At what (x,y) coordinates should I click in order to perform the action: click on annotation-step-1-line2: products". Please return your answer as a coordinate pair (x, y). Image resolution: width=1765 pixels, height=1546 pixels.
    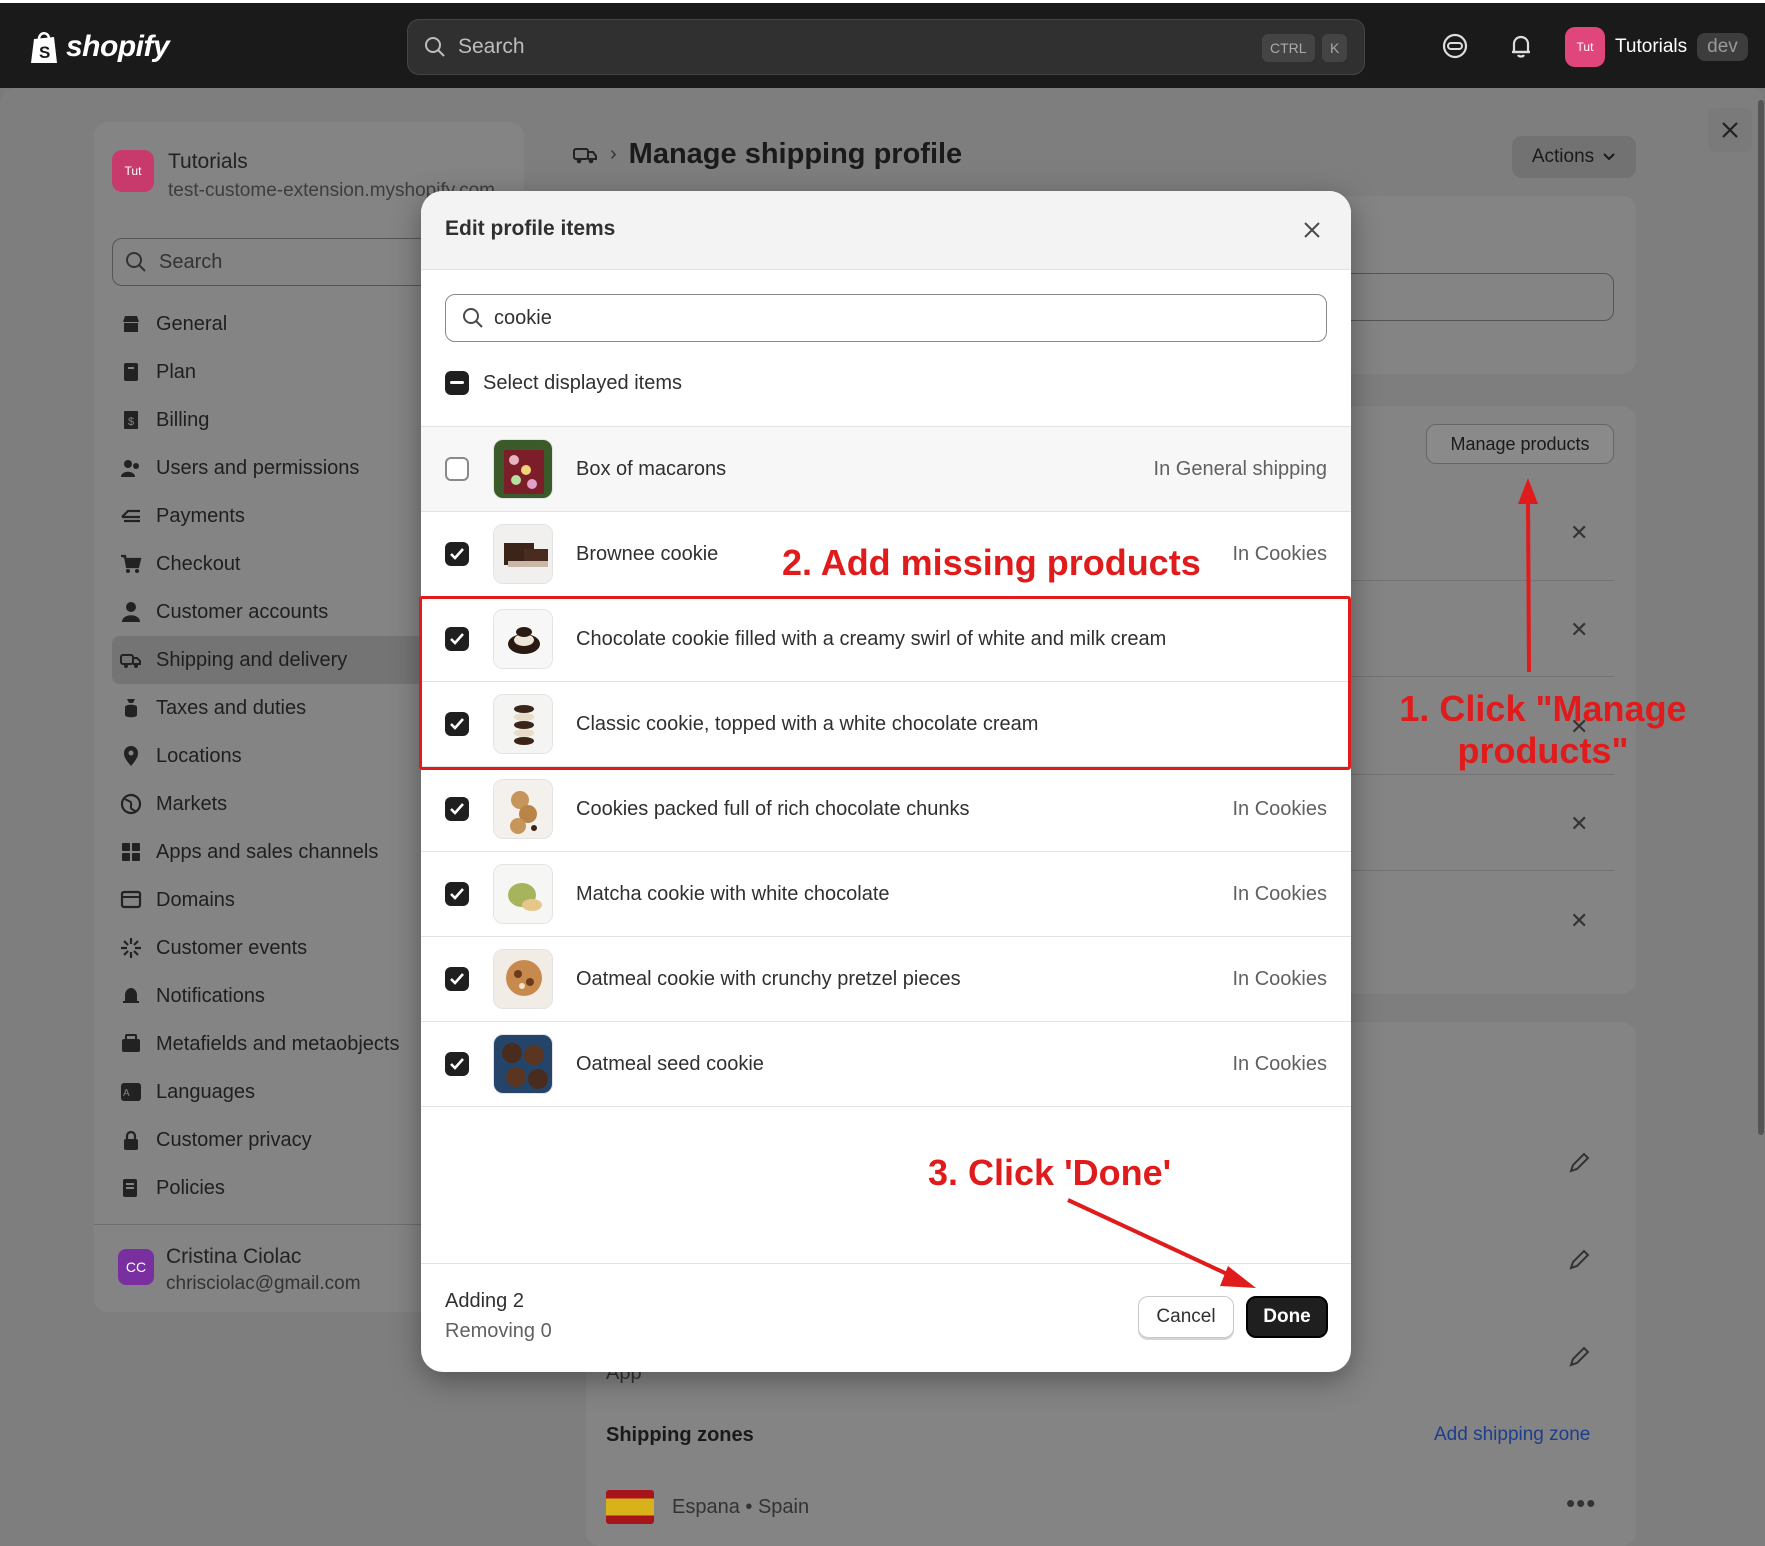
    Looking at the image, I should click on (1543, 750).